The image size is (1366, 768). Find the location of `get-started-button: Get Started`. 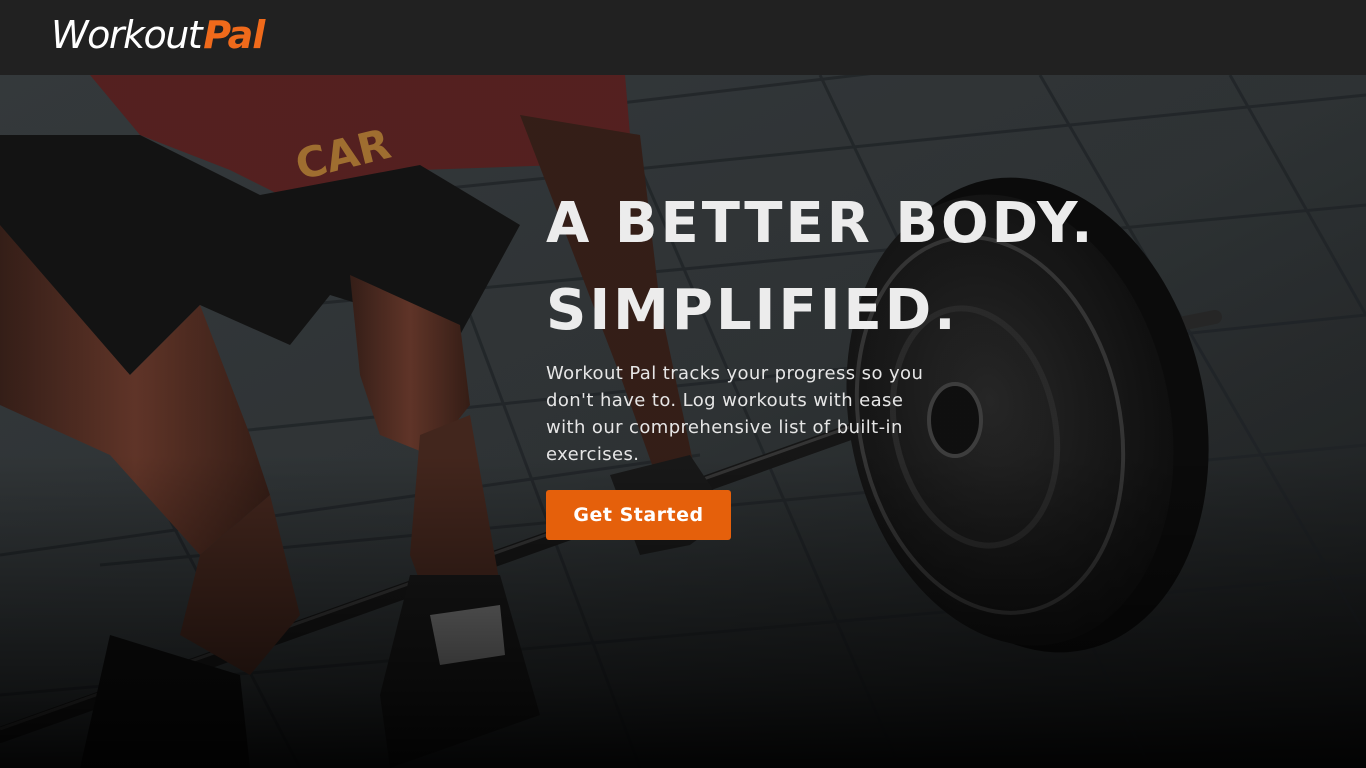

get-started-button: Get Started is located at coordinates (638, 515).